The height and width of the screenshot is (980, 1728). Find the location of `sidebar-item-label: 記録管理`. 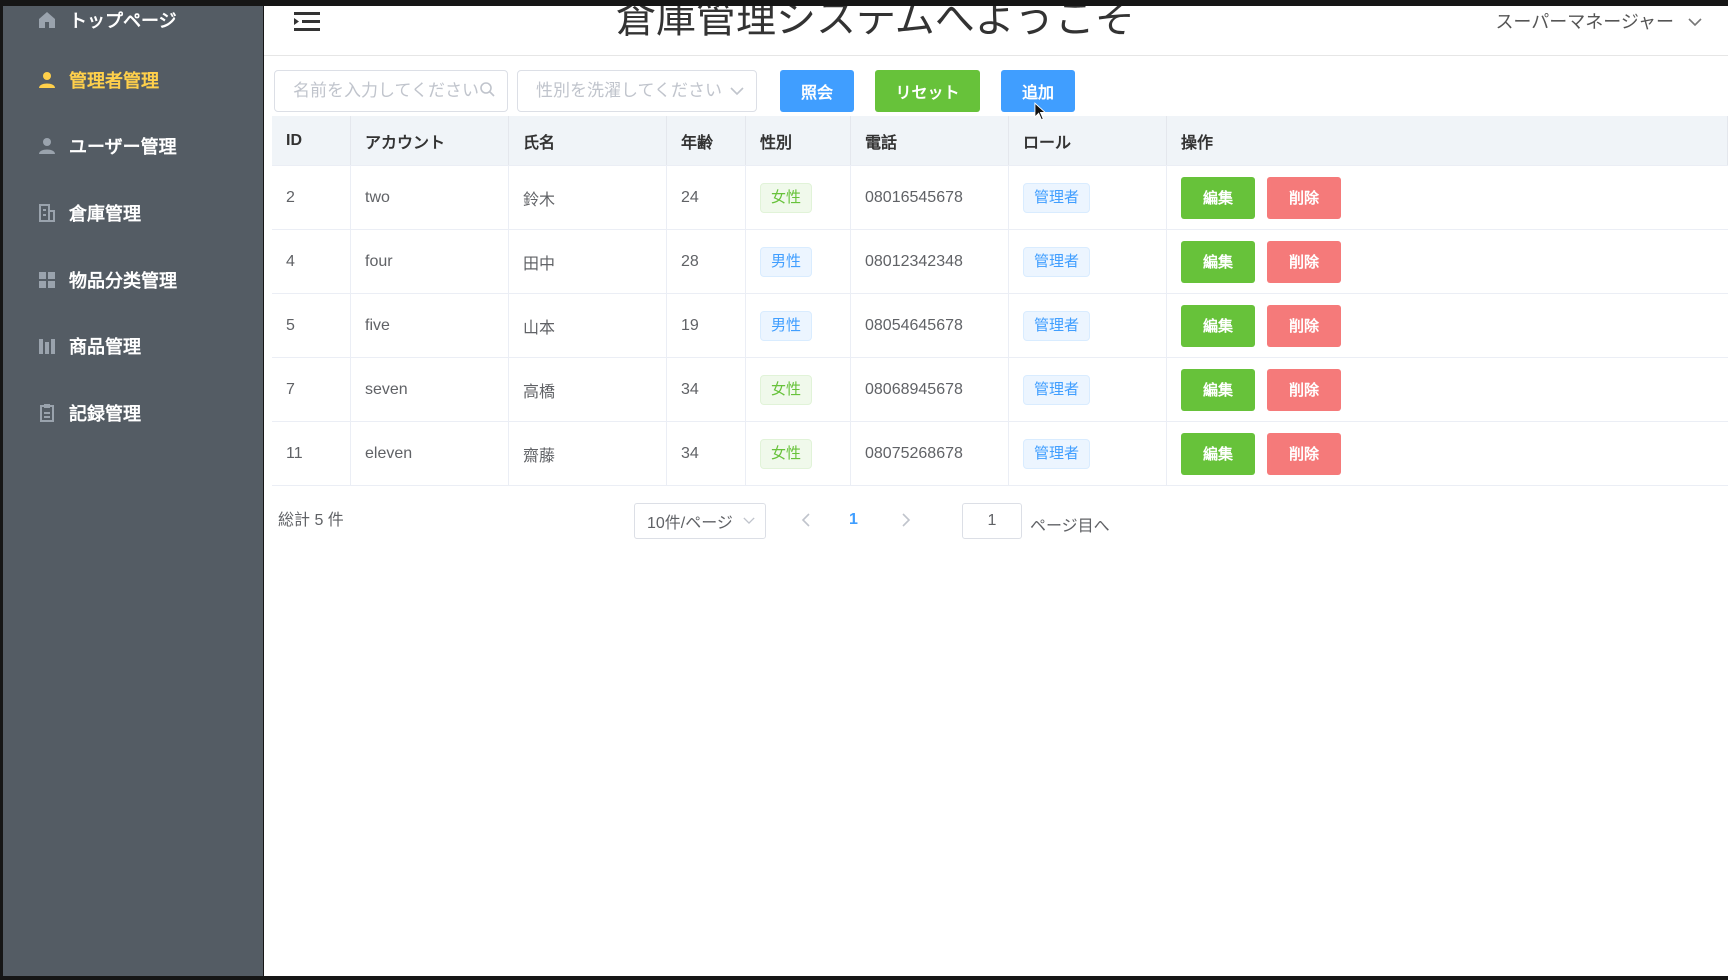

sidebar-item-label: 記録管理 is located at coordinates (105, 414).